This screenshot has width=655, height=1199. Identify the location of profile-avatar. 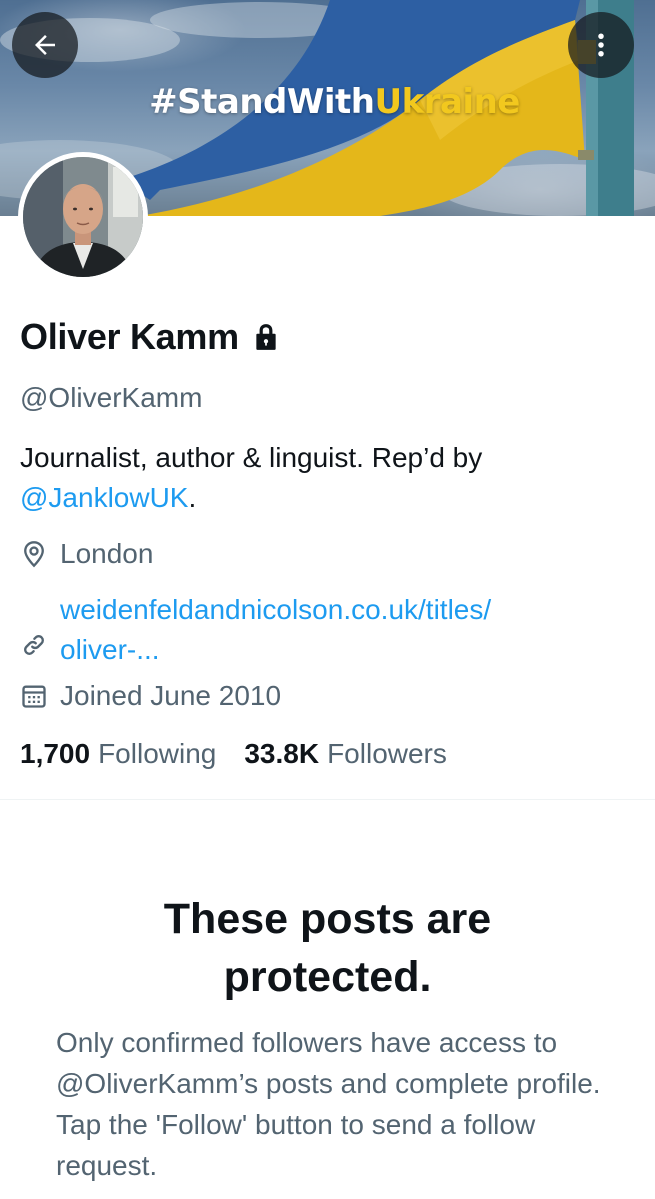
(83, 217).